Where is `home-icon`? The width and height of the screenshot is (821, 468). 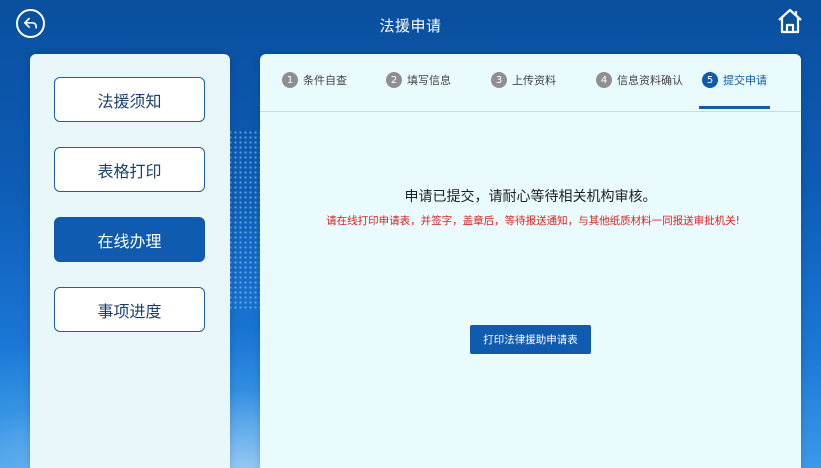 home-icon is located at coordinates (790, 21).